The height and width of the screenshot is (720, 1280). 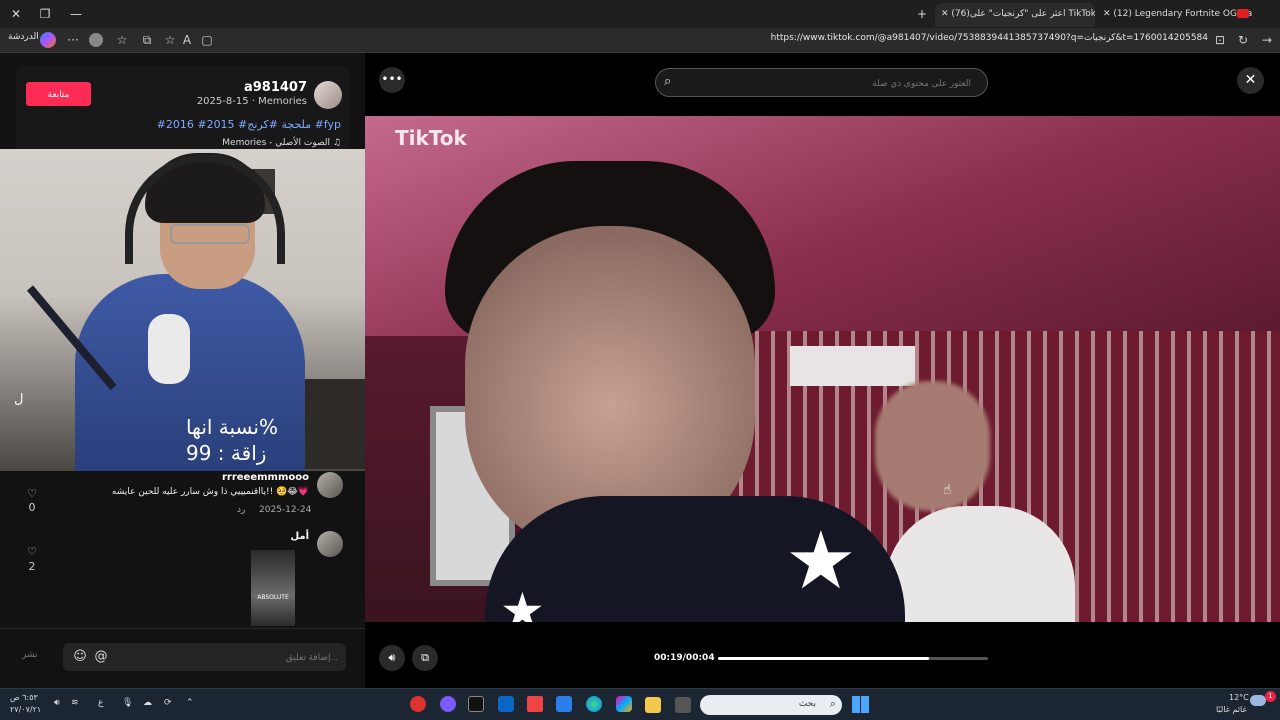 I want to click on outlook-icon, so click(x=506, y=704).